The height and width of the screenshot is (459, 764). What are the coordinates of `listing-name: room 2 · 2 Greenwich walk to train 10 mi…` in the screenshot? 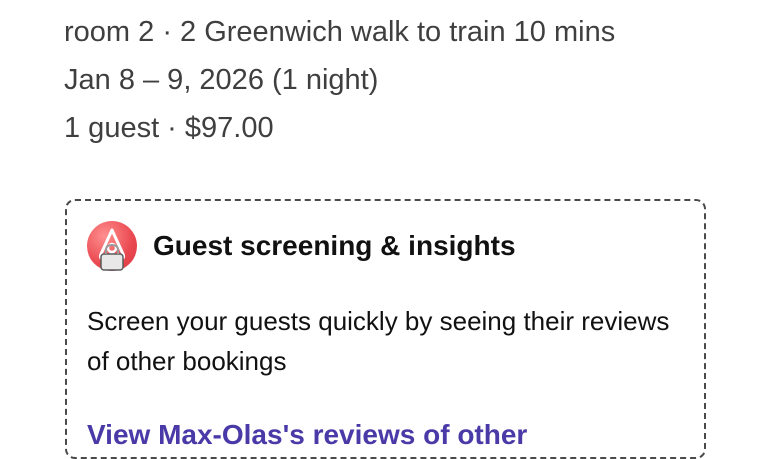 It's located at (340, 32).